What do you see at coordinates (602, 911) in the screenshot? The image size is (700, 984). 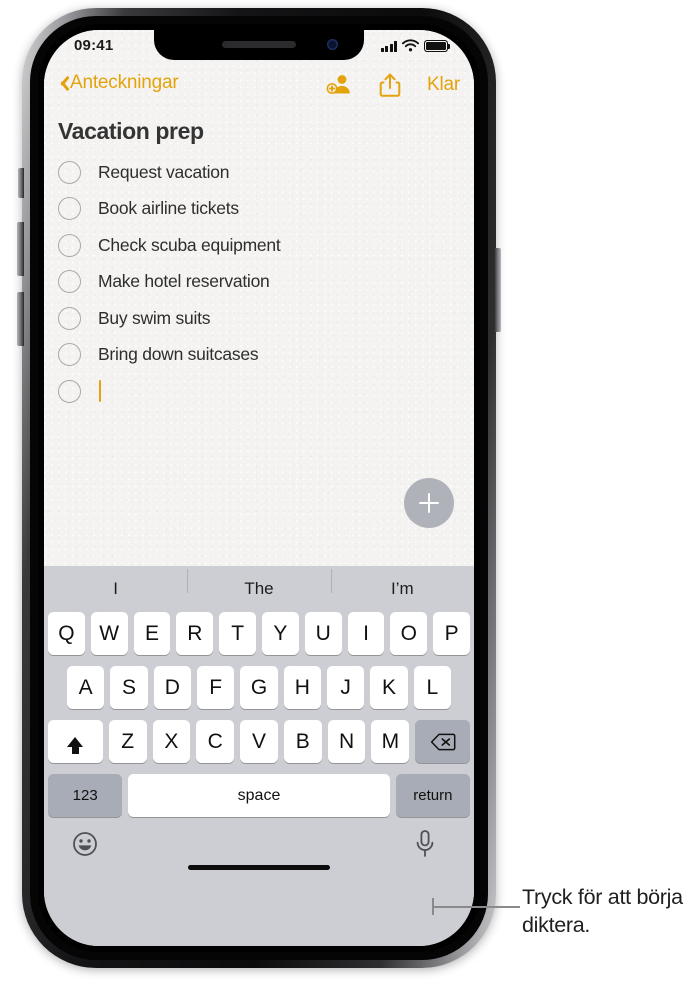 I see `callout-text: Tryck för att börja diktera.` at bounding box center [602, 911].